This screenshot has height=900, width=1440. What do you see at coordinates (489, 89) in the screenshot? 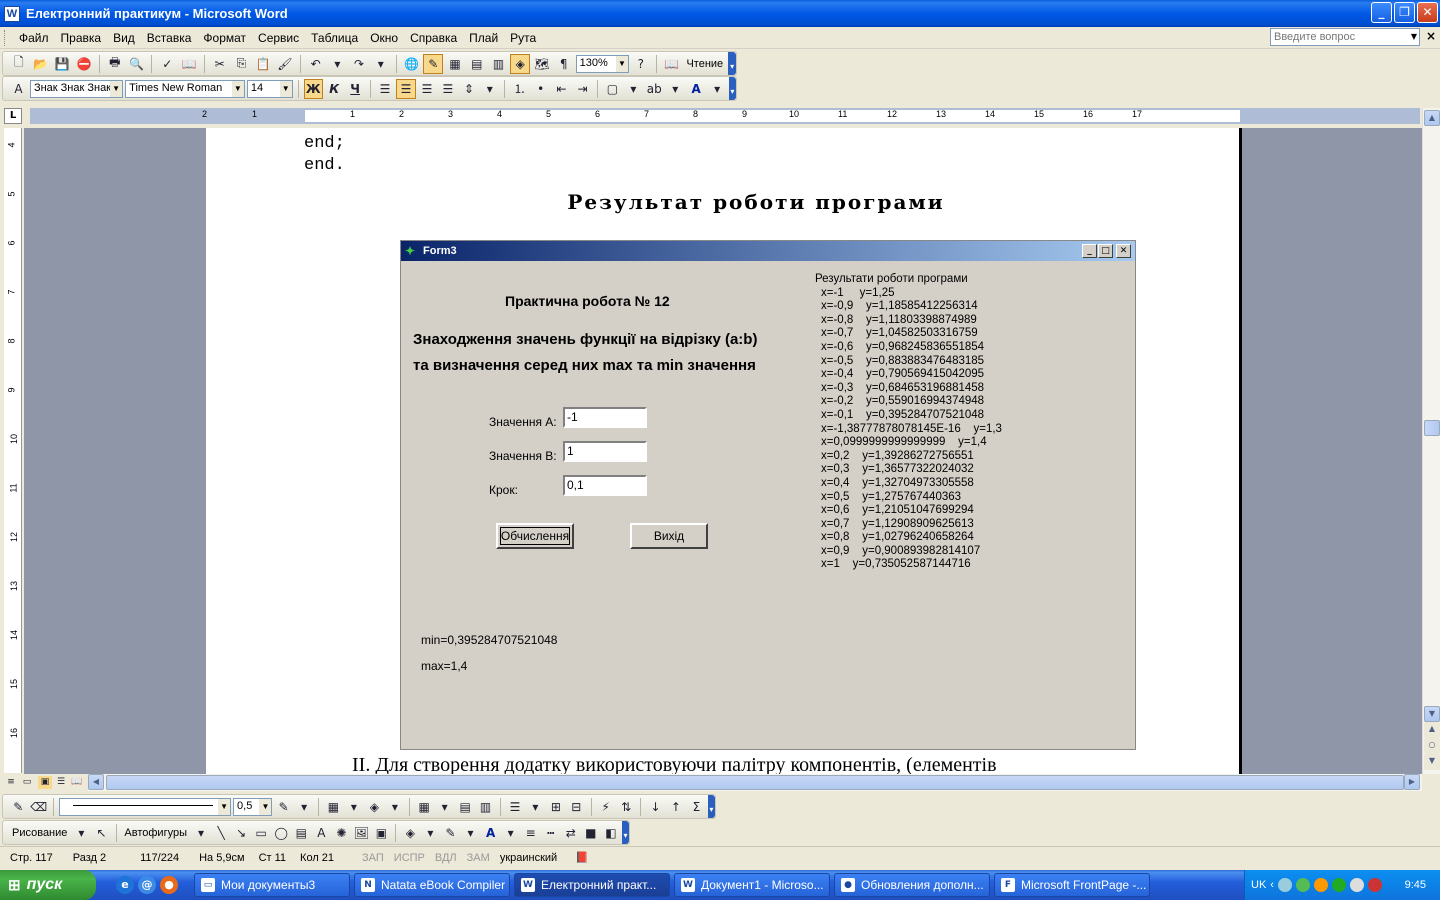
I see `line-spacing-dropdown-icon: ▾` at bounding box center [489, 89].